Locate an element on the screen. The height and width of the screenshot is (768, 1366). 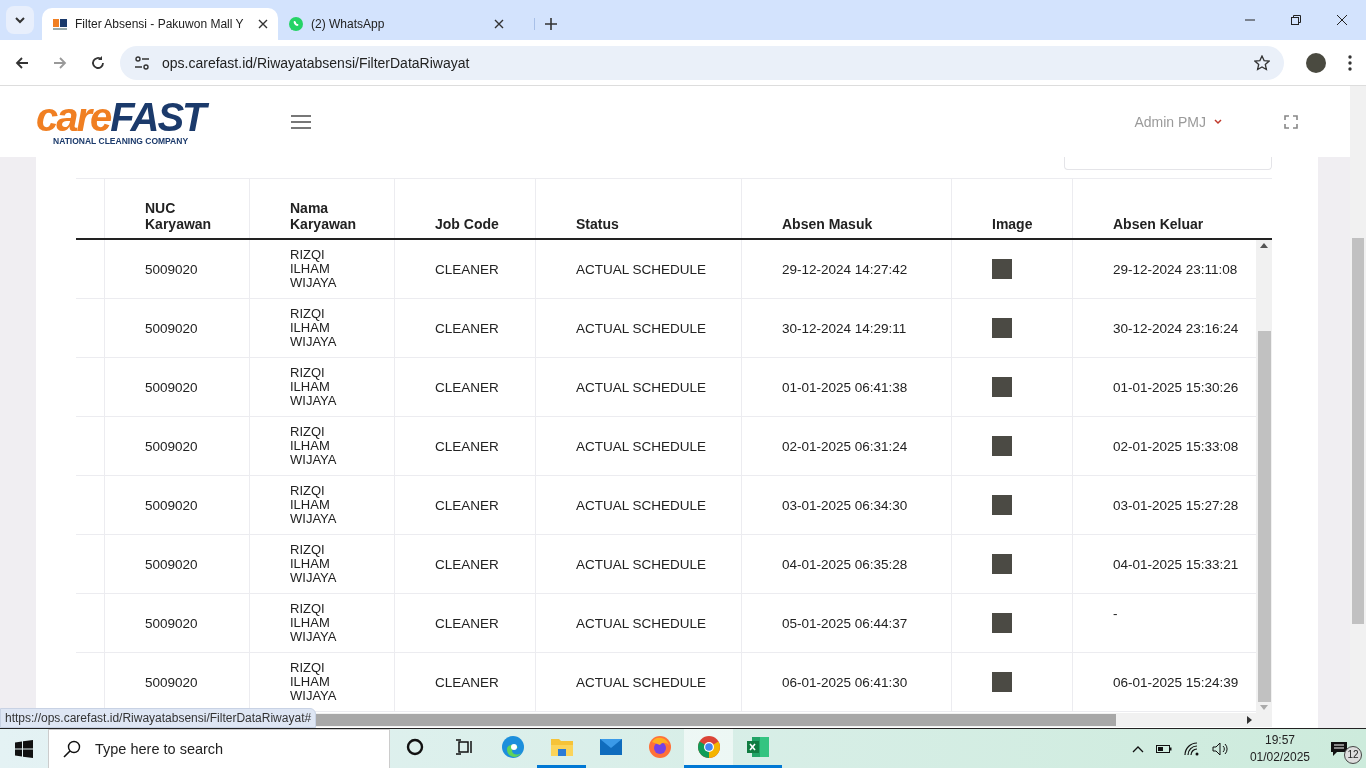
scroll-up-icon is located at coordinates (1264, 245).